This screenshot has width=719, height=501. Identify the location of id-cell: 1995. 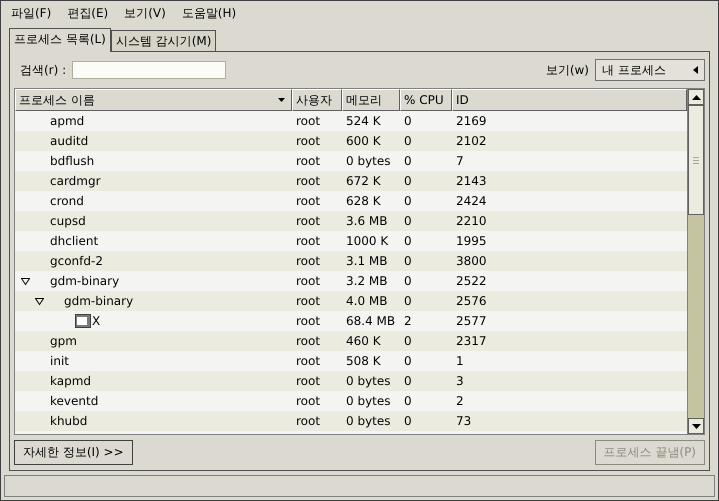
(471, 241).